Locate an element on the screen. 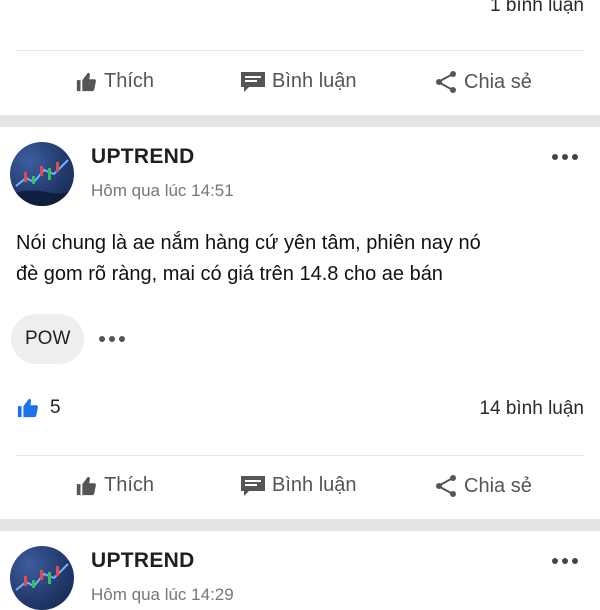 The height and width of the screenshot is (610, 600). like-summary: 5 is located at coordinates (38, 408).